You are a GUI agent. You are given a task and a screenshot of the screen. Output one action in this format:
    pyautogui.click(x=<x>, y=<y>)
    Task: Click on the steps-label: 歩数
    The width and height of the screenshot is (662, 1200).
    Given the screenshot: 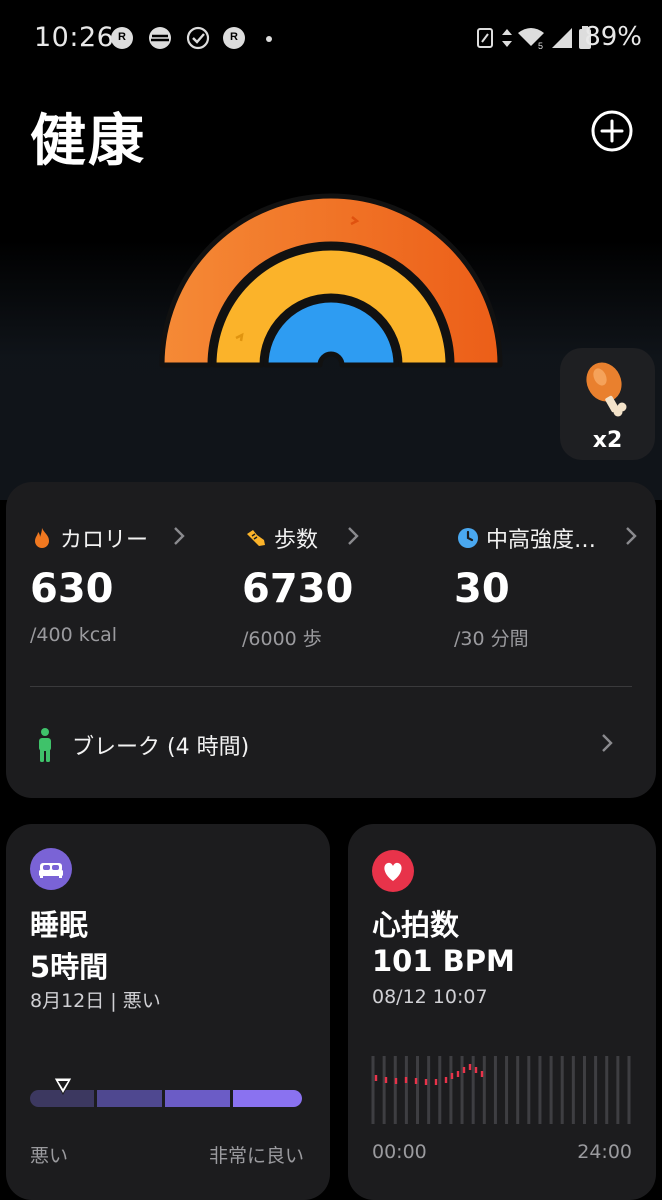 What is the action you would take?
    pyautogui.click(x=296, y=540)
    